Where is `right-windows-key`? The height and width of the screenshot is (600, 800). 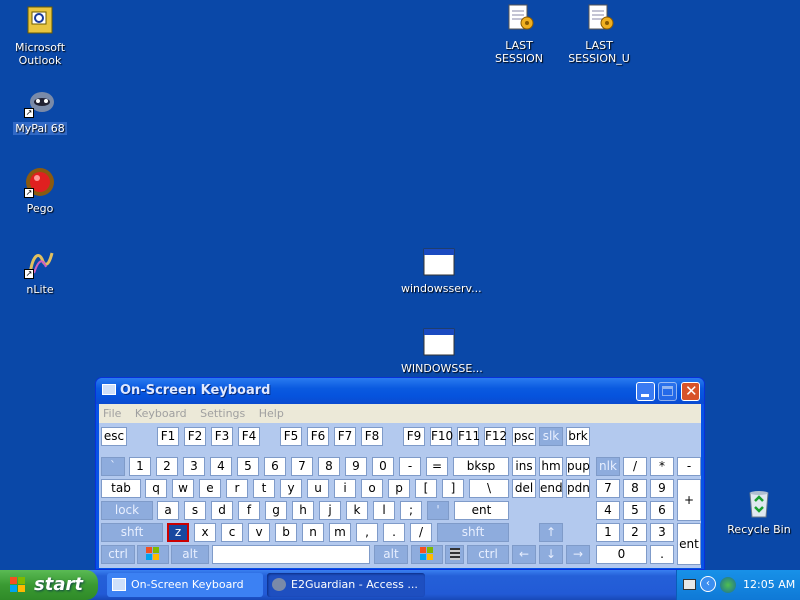
right-windows-key is located at coordinates (427, 554).